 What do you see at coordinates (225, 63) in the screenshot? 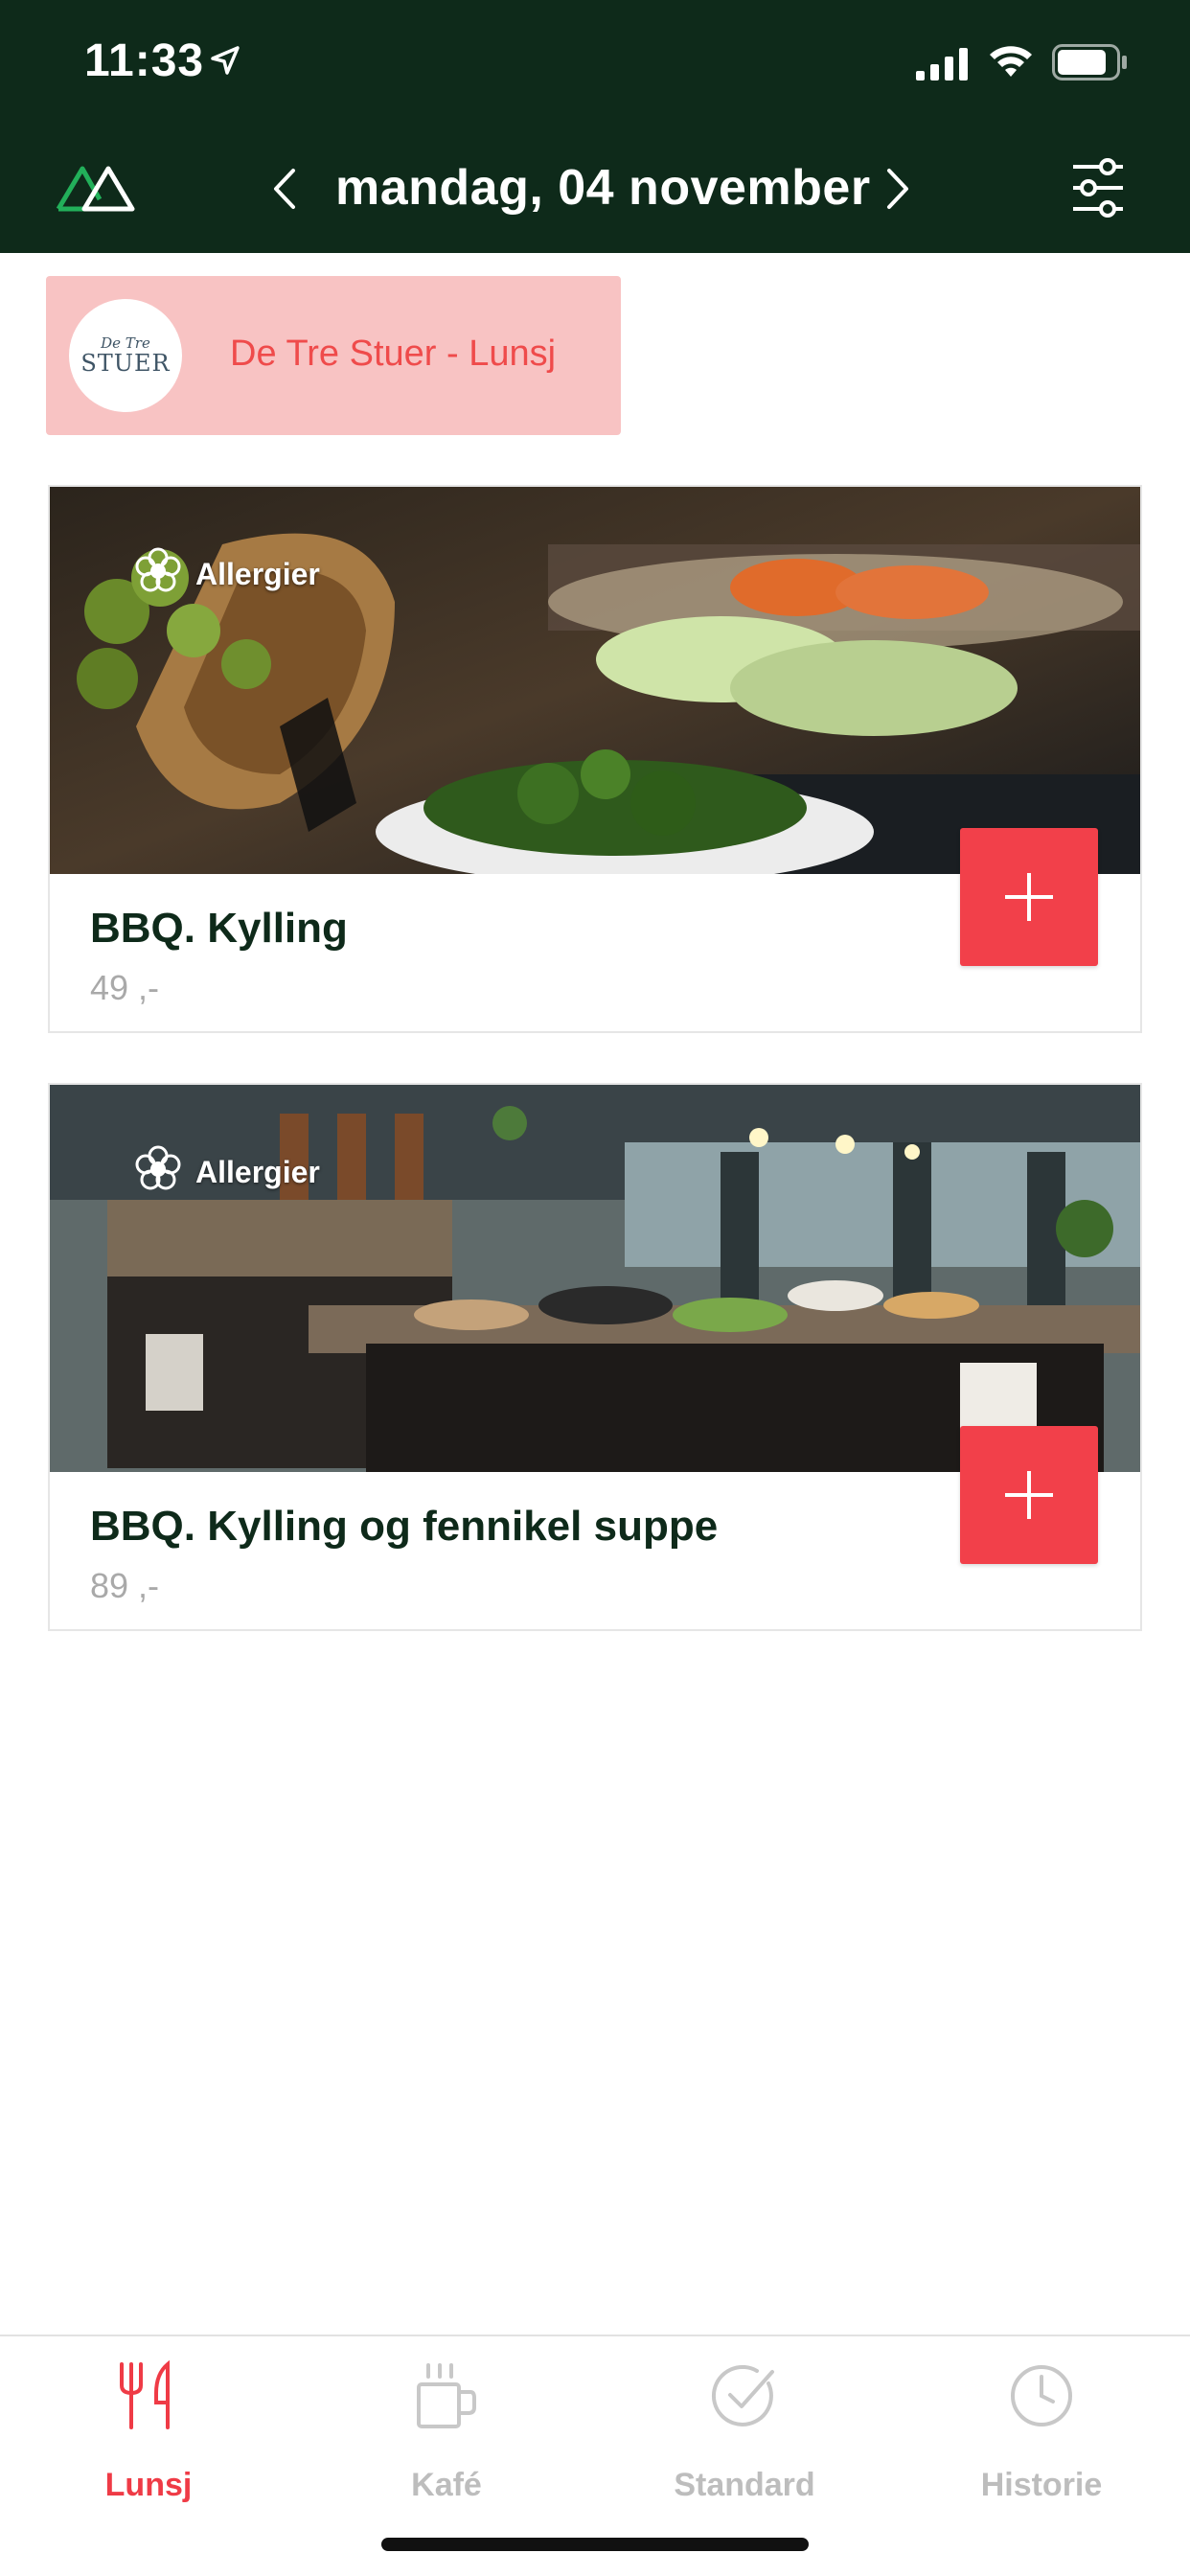
I see `location-arrow-icon` at bounding box center [225, 63].